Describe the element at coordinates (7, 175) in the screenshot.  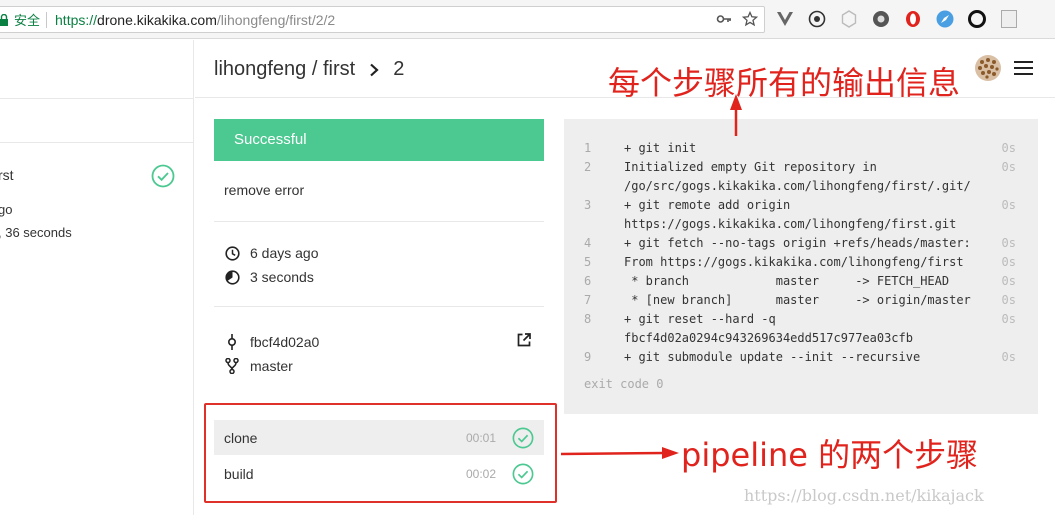
I see `sidebar-build-name: rst` at that location.